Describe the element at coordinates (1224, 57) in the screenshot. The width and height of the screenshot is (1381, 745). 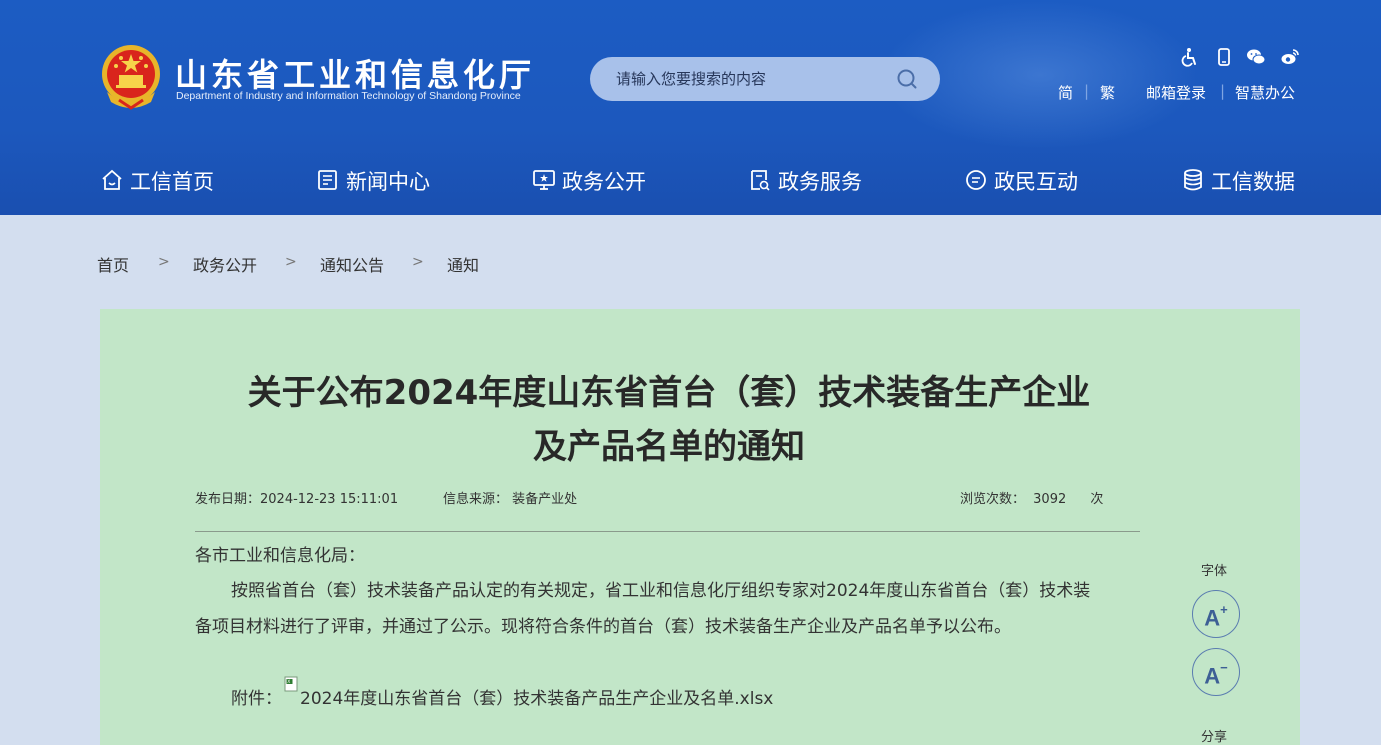
I see `mobile-icon` at that location.